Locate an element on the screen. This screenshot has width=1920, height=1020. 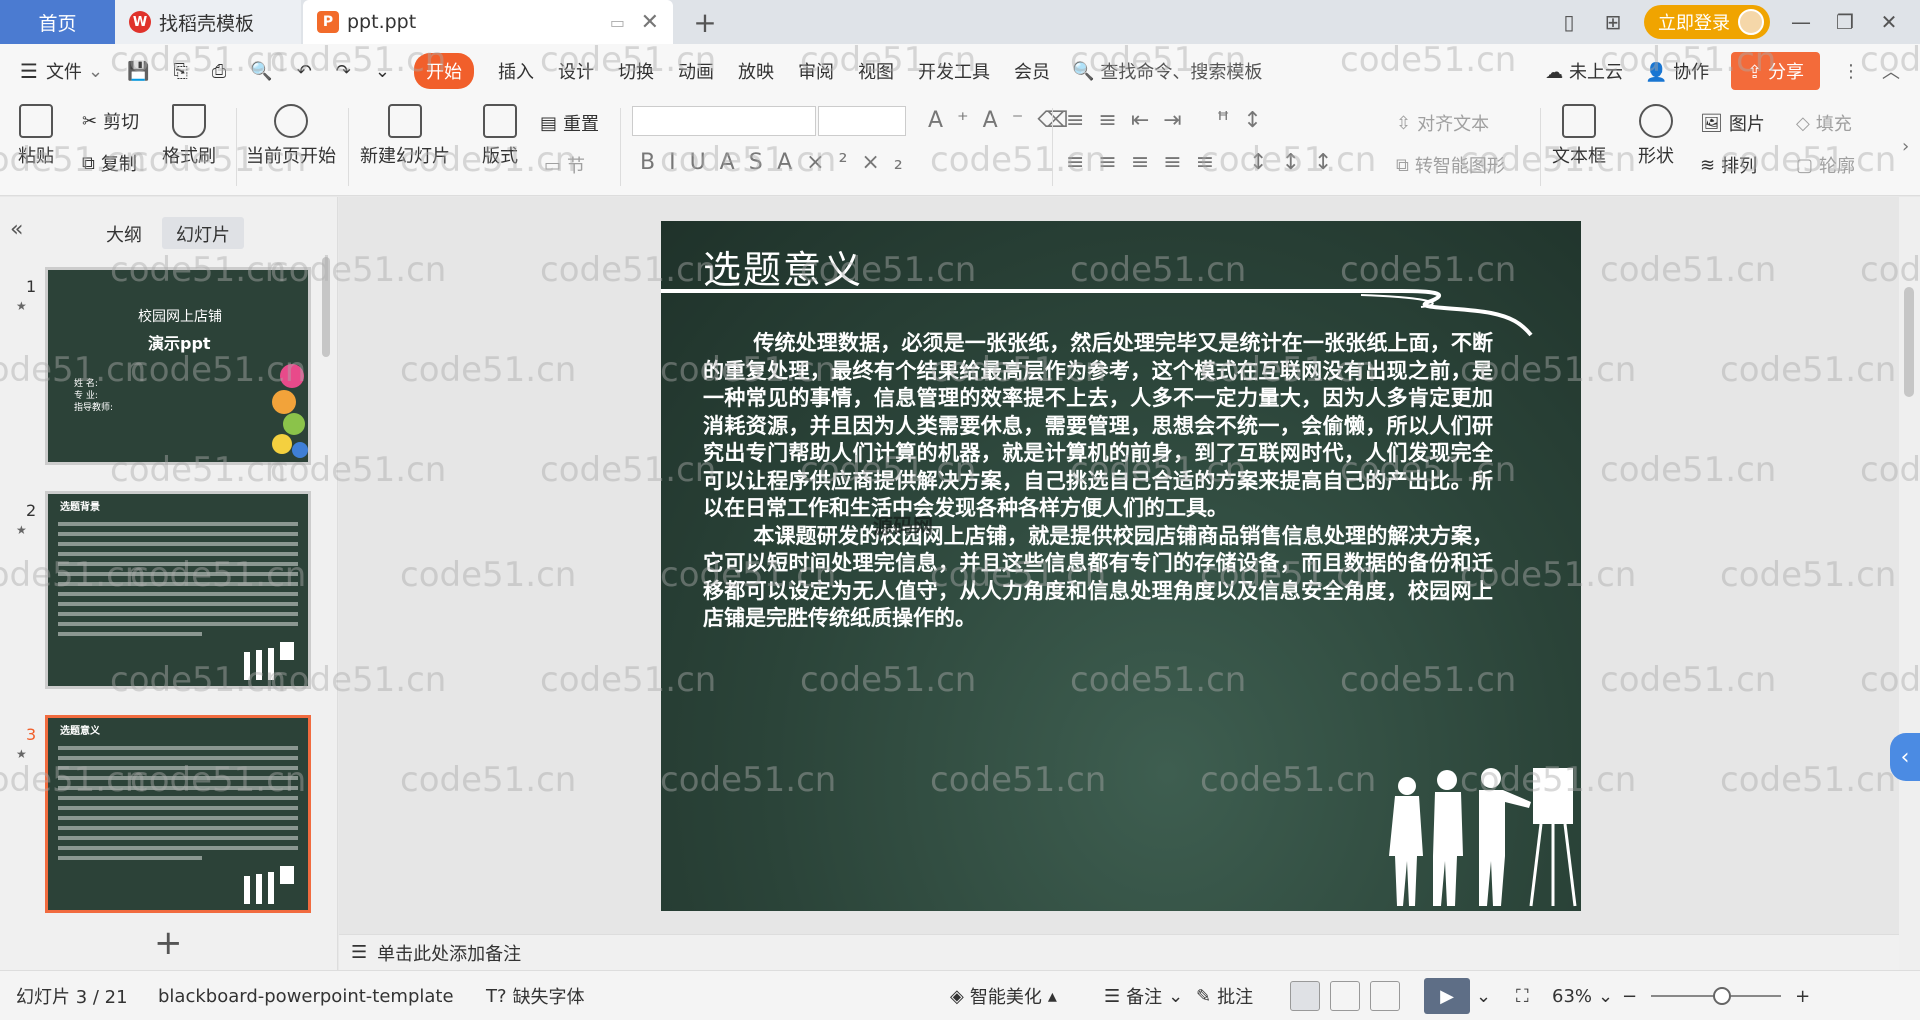
undo-icon: ↶ is located at coordinates (304, 71).